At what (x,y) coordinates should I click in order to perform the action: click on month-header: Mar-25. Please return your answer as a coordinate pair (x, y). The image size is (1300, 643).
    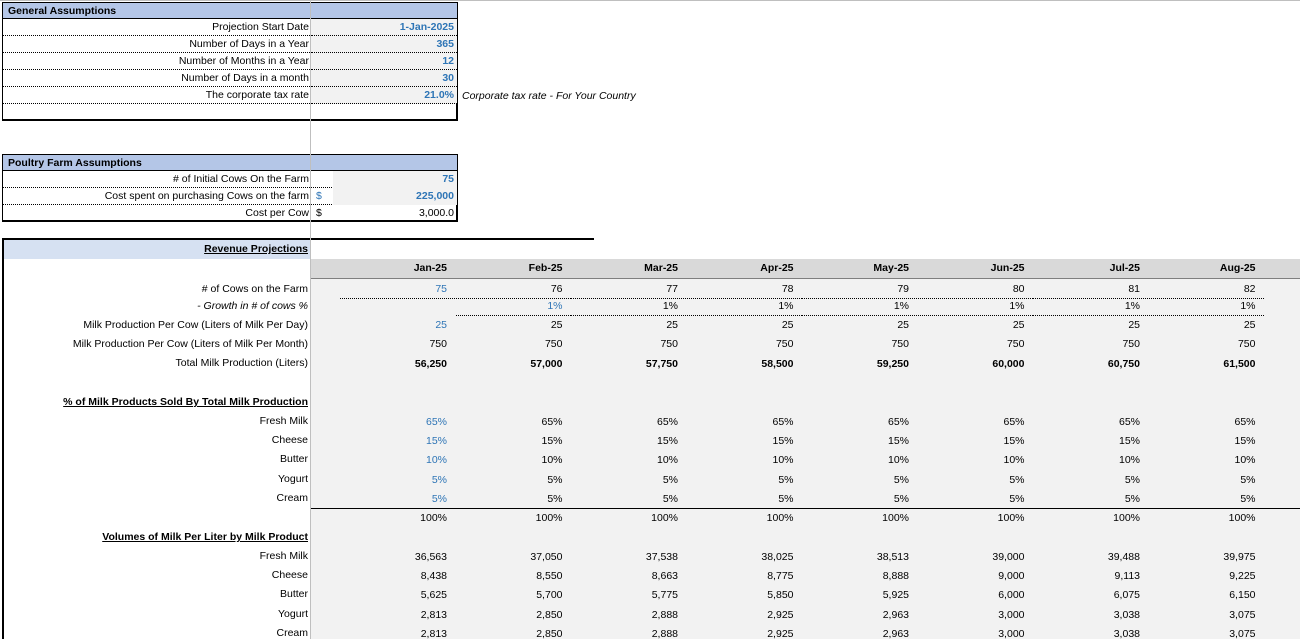
    Looking at the image, I should click on (661, 268).